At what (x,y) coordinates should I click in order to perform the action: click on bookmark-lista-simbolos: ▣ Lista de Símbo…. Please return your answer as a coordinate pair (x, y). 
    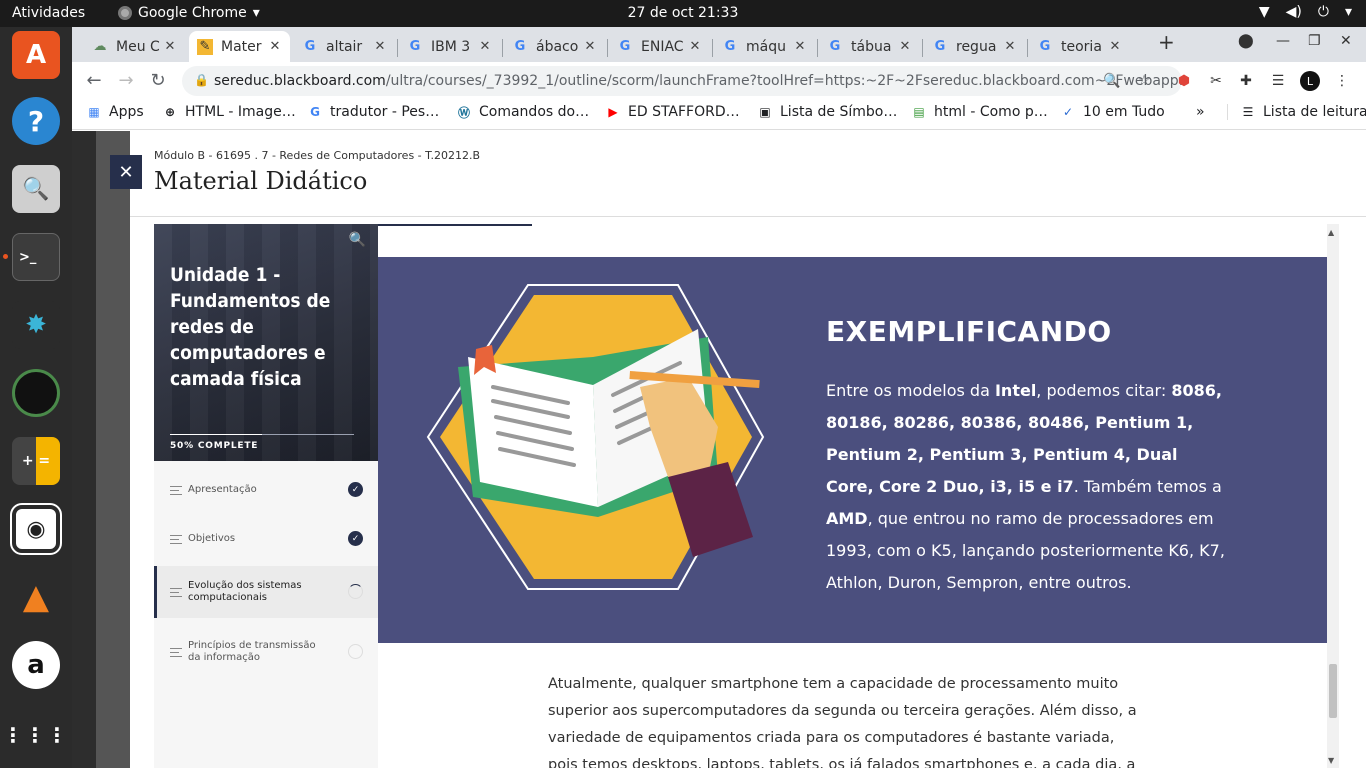
    Looking at the image, I should click on (827, 112).